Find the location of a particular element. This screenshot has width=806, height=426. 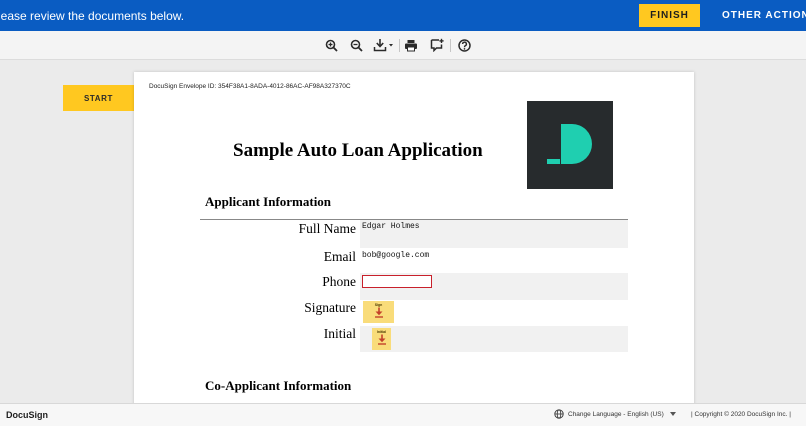

print-icon is located at coordinates (411, 45).